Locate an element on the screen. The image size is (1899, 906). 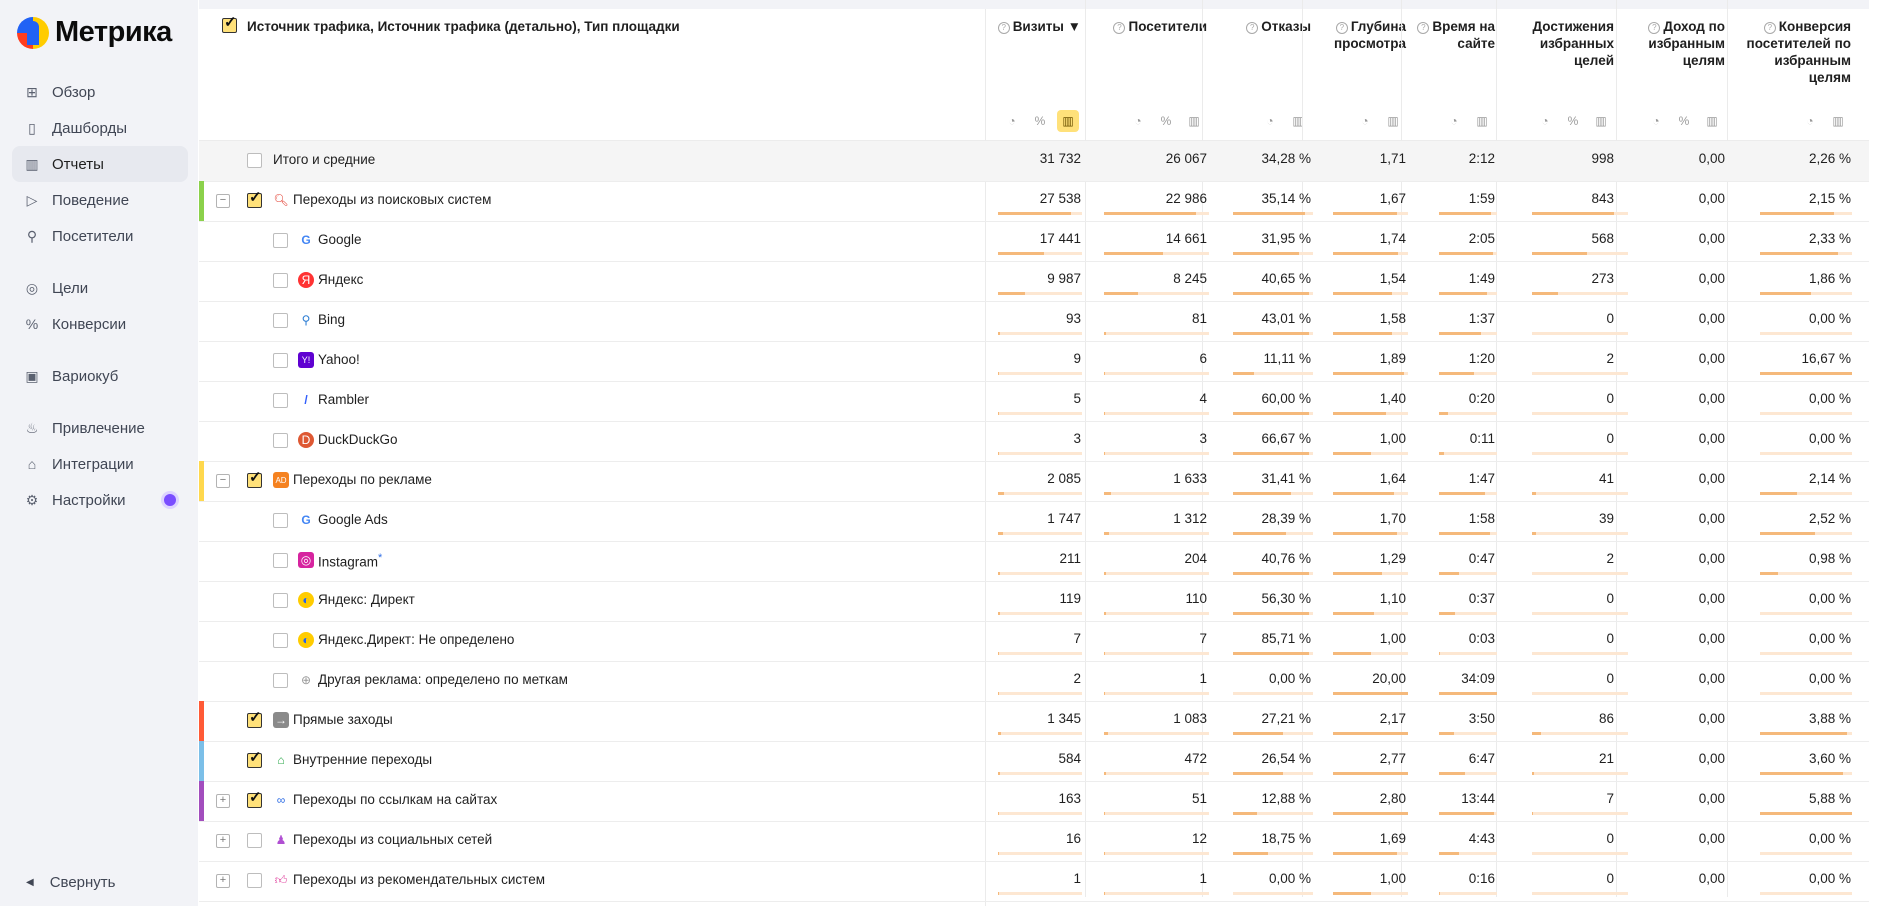
column-header: ? Визиты ▼ is located at coordinates (1036, 26).